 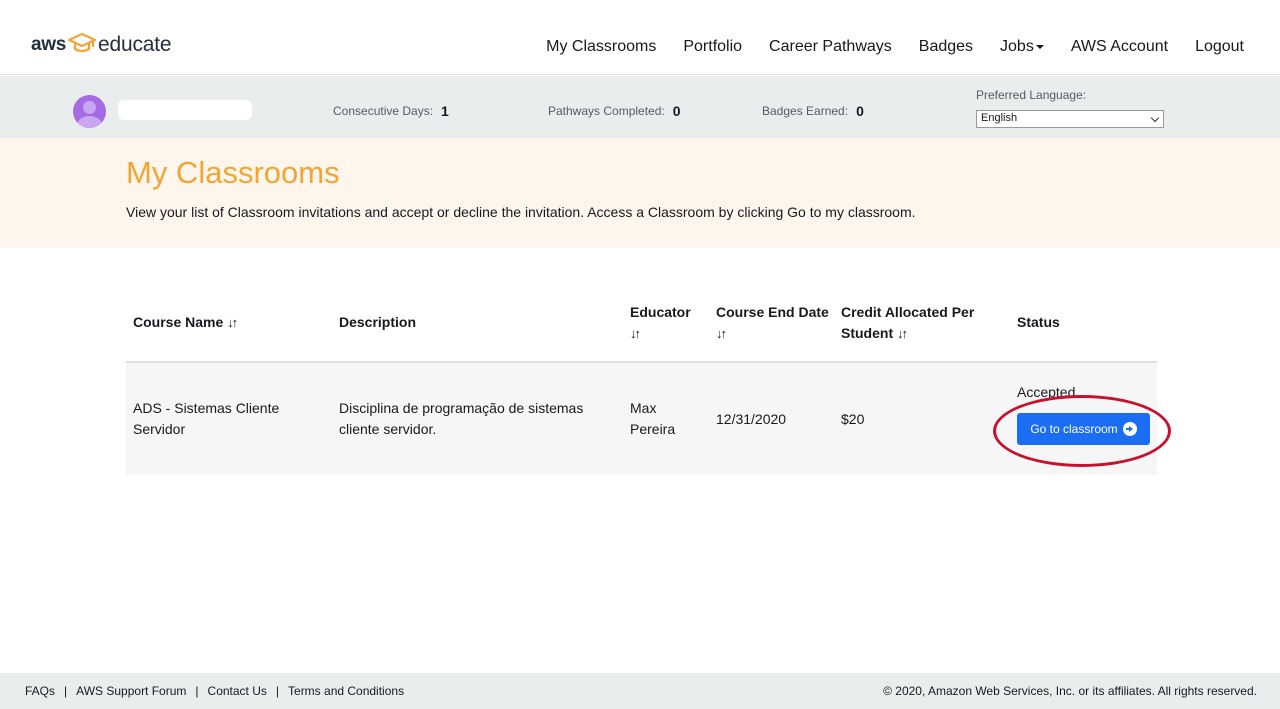 I want to click on badges-earned-value: 0, so click(x=860, y=111).